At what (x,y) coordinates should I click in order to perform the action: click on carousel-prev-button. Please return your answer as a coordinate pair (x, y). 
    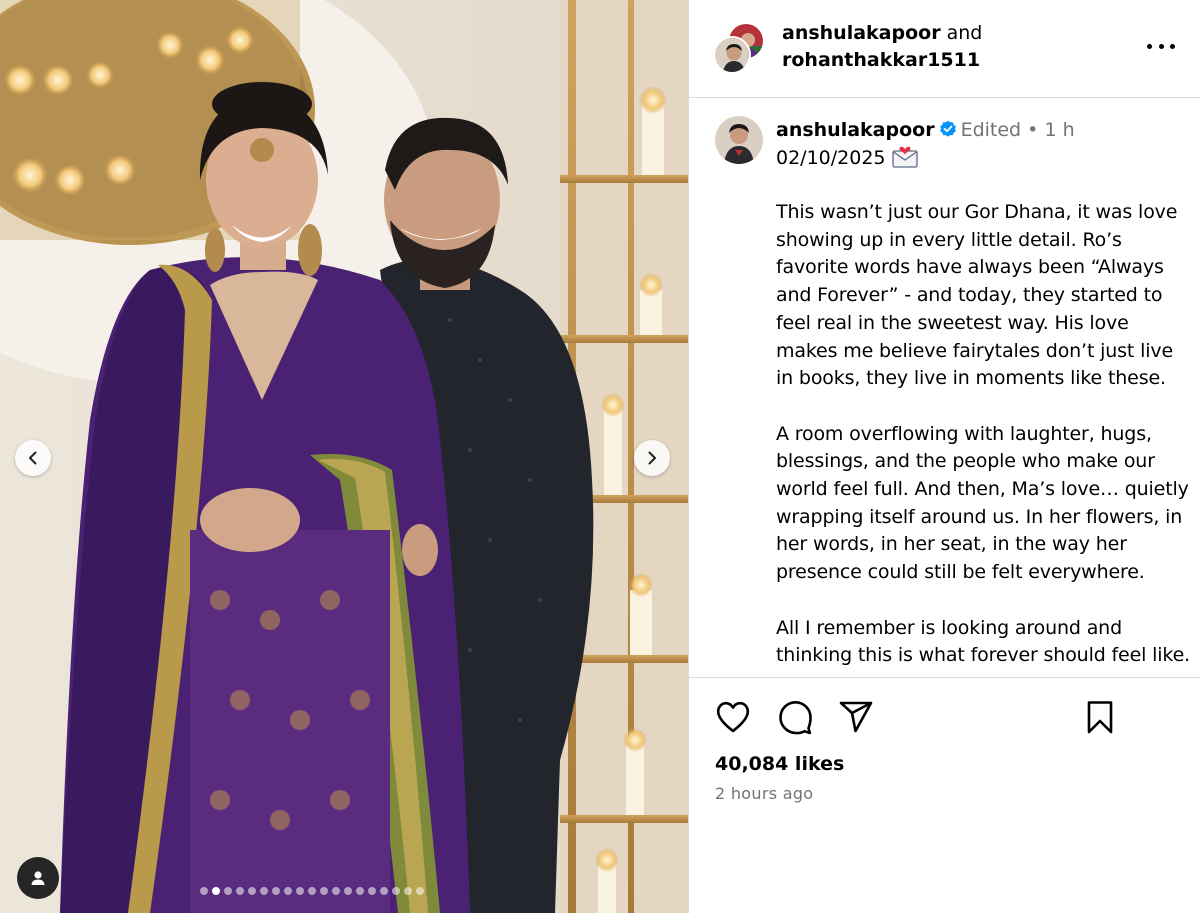
    Looking at the image, I should click on (33, 458).